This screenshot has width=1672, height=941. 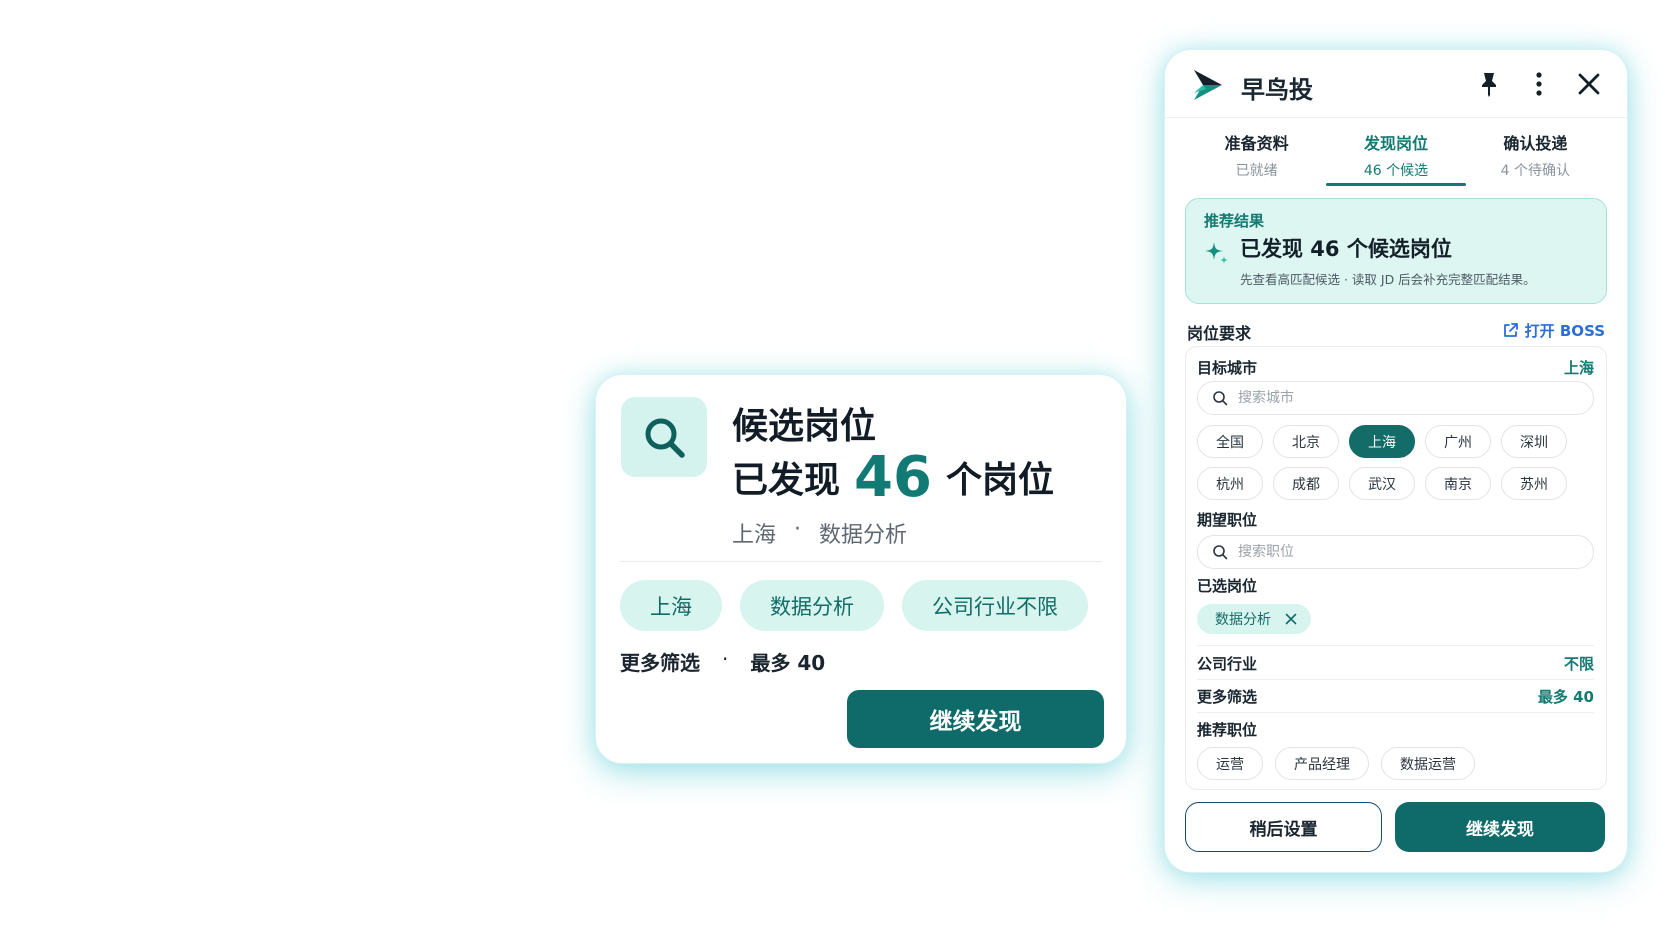 I want to click on city-options: 全国 北京 上海 广州 深圳 杭州 成都 武汉 南京 苏州, so click(x=1382, y=462).